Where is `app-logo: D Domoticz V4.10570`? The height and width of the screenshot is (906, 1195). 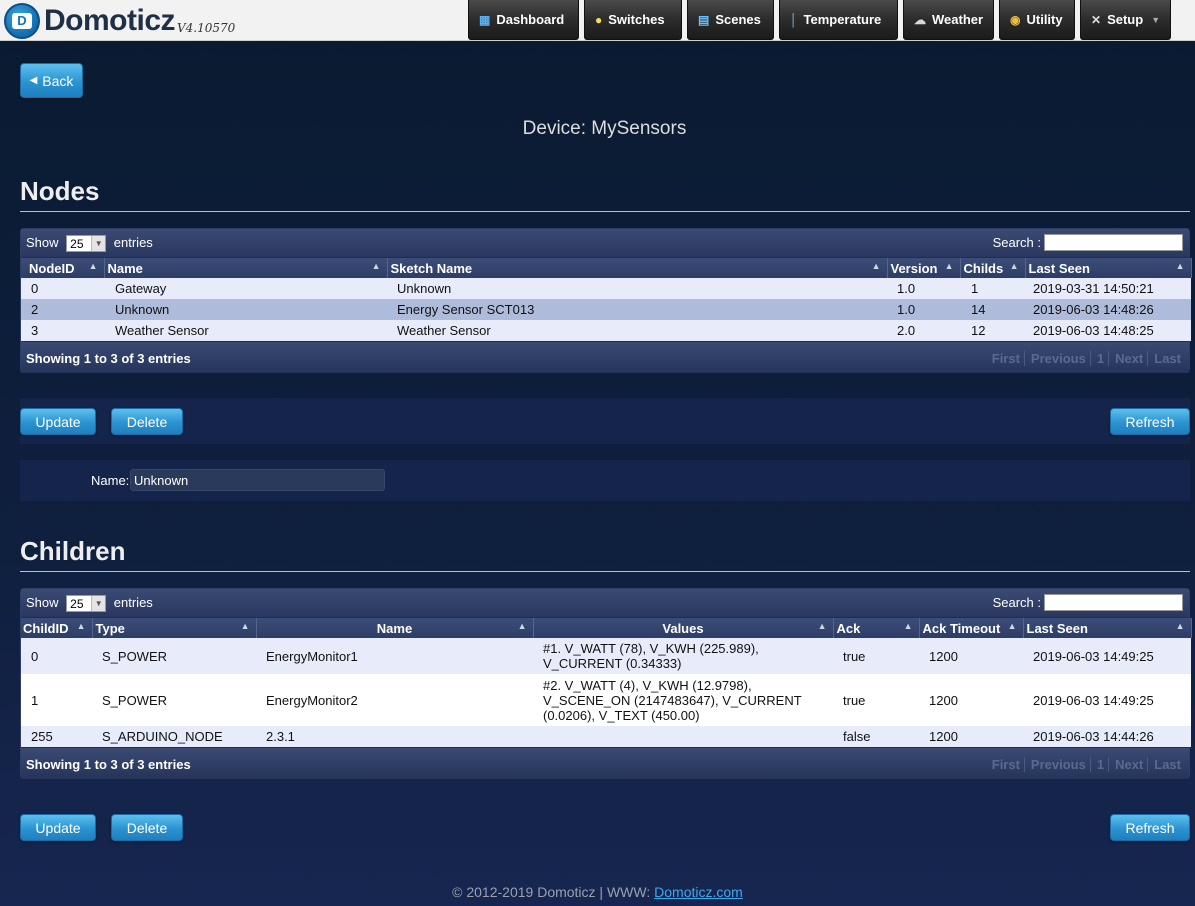 app-logo: D Domoticz V4.10570 is located at coordinates (119, 21).